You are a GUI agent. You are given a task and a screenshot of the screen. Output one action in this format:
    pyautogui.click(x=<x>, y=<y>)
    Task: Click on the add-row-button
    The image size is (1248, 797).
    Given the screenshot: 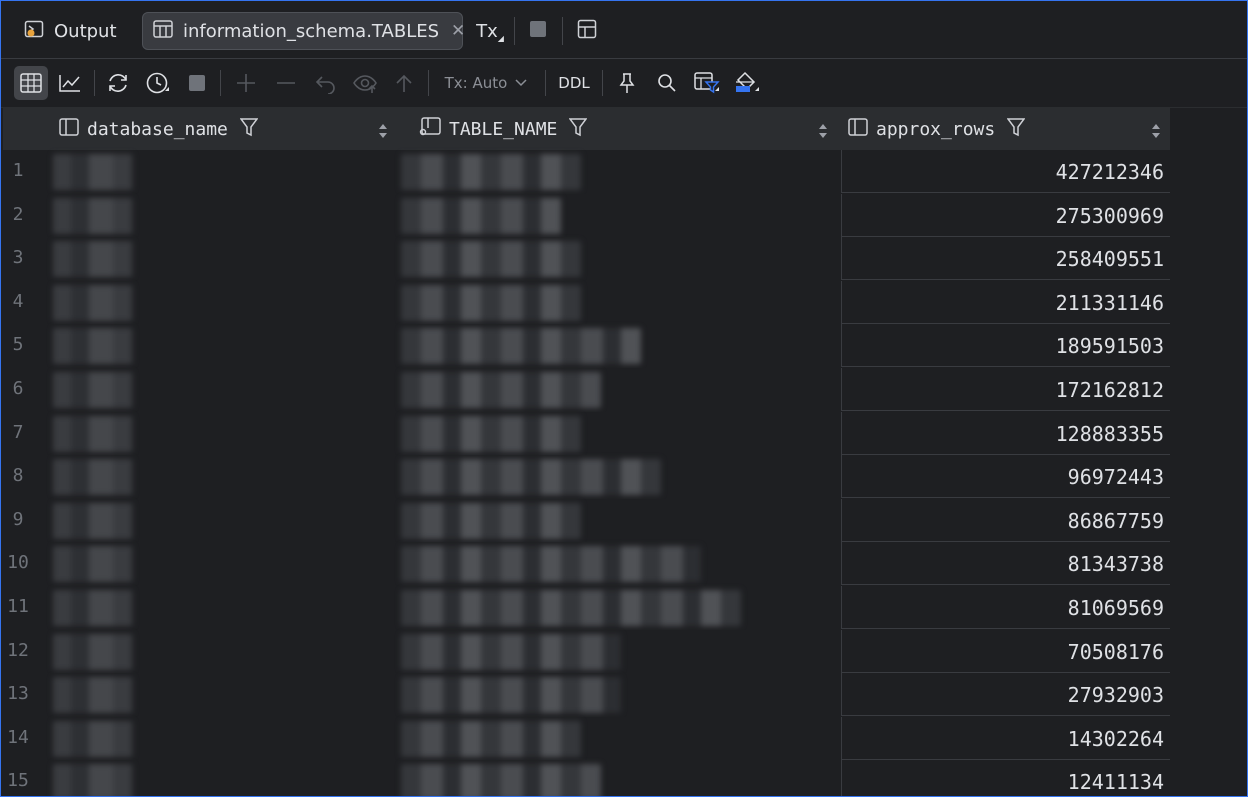 What is the action you would take?
    pyautogui.click(x=246, y=83)
    